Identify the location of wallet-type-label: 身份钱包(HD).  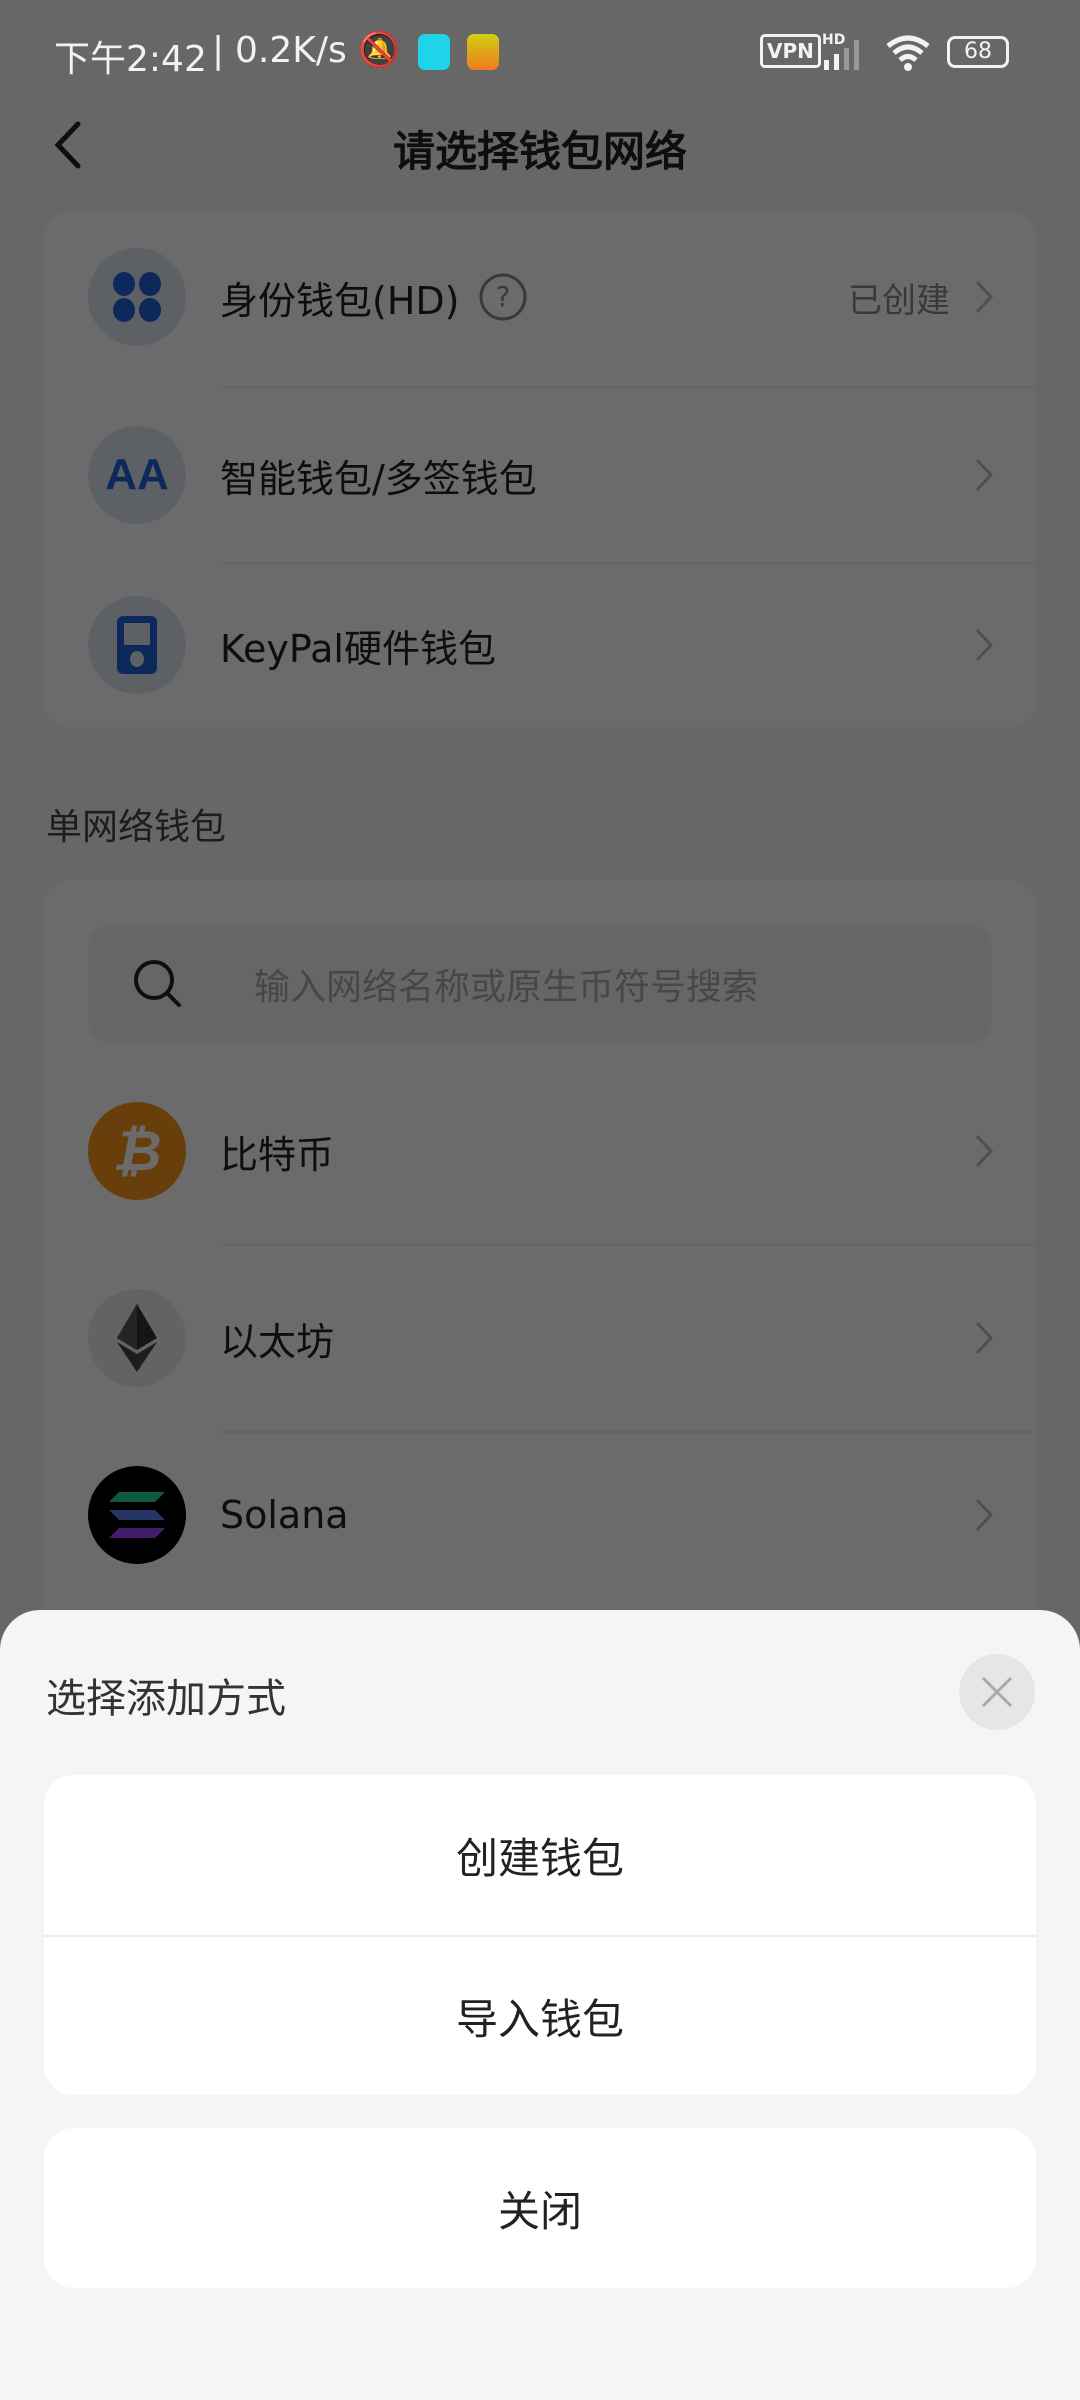
(340, 300).